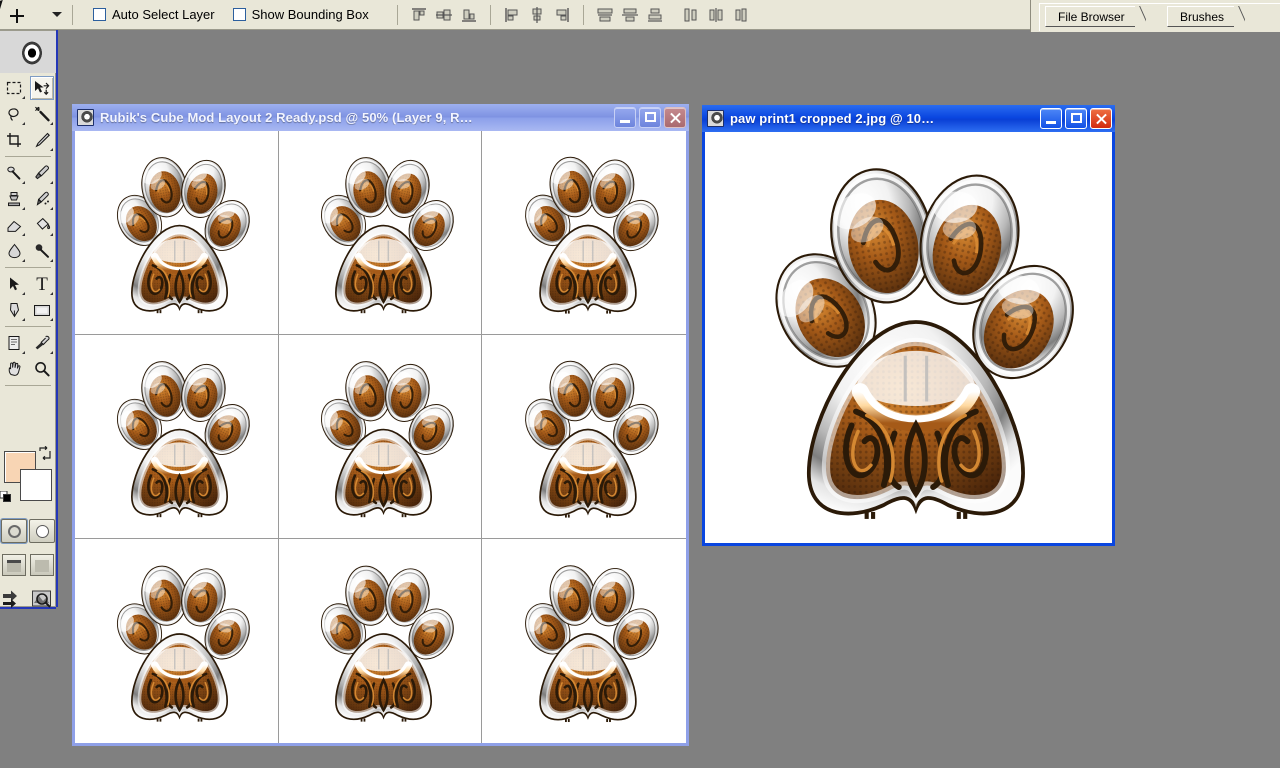 Image resolution: width=1280 pixels, height=768 pixels. Describe the element at coordinates (14, 88) in the screenshot. I see `marquee-tool` at that location.